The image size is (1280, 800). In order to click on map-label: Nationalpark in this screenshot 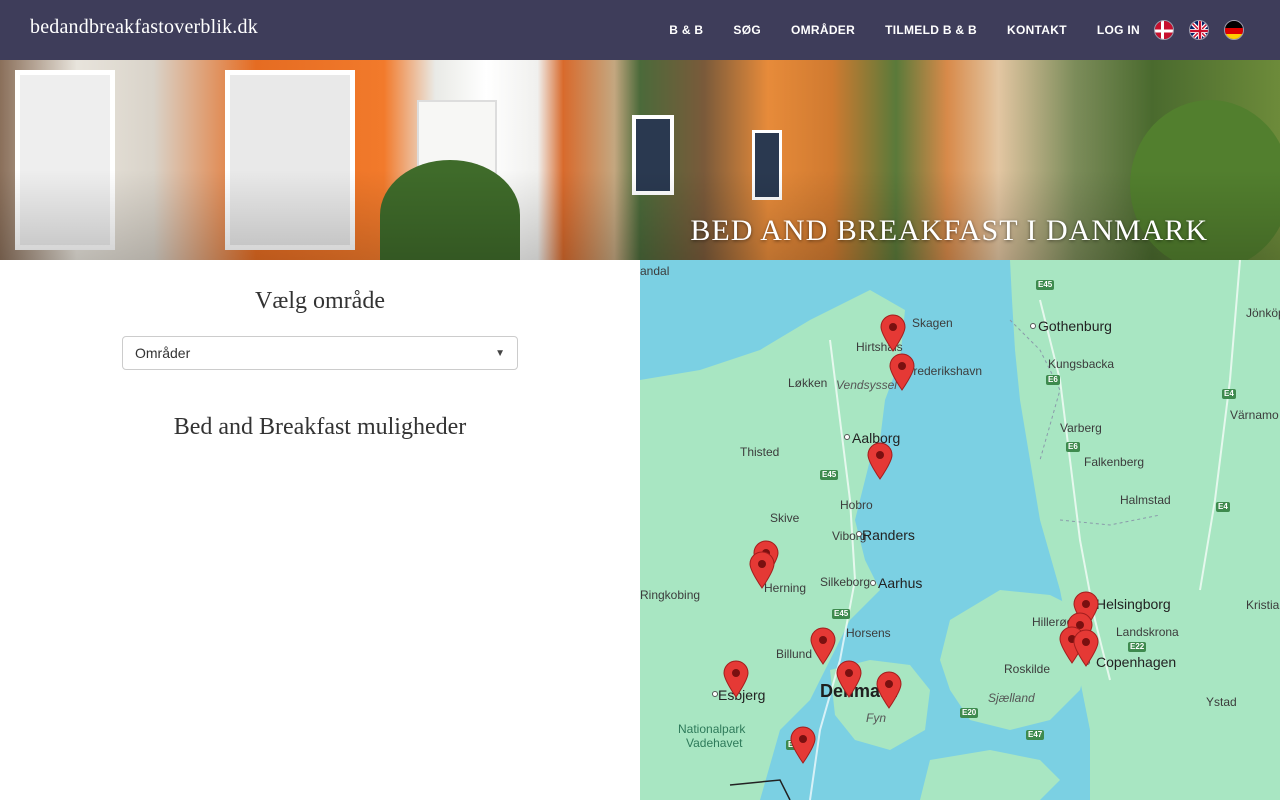, I will do `click(712, 729)`.